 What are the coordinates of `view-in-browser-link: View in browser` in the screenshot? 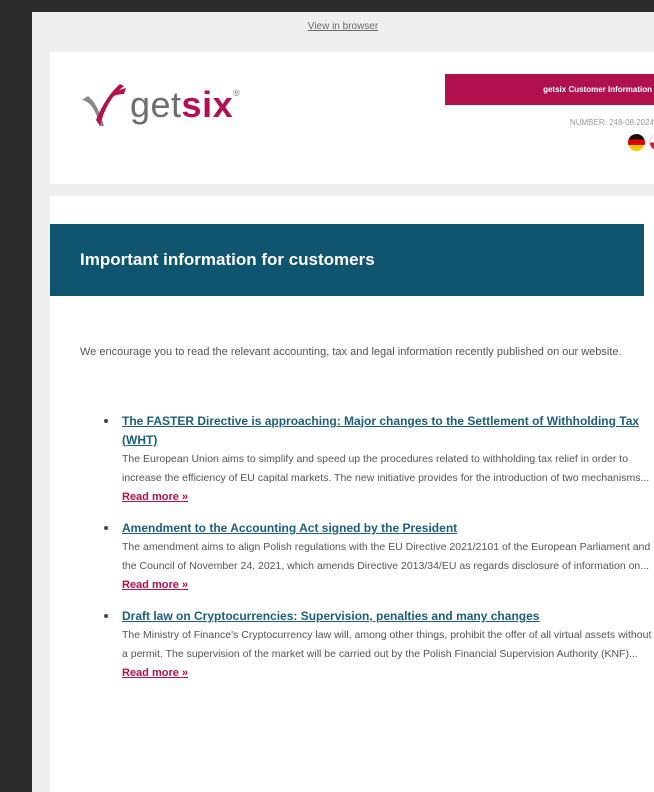 It's located at (343, 26).